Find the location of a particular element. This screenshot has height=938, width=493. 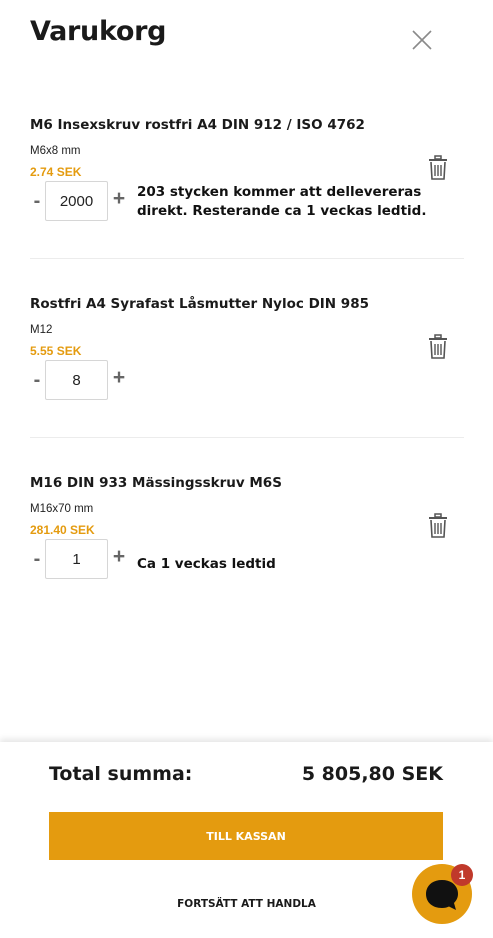

item-name: M16 DIN 933 Mässingsskruv M6S is located at coordinates (156, 483).